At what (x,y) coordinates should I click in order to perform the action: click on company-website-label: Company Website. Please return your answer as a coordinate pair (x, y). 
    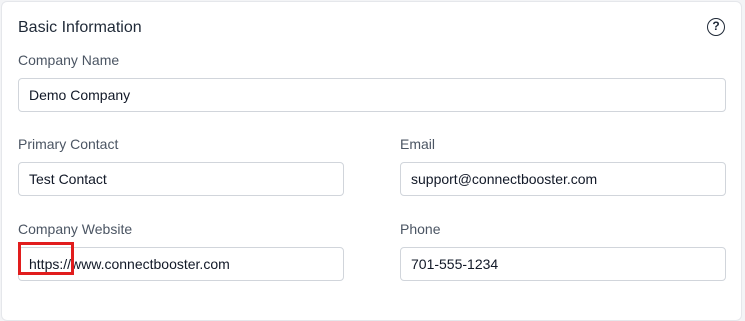
    Looking at the image, I should click on (75, 229).